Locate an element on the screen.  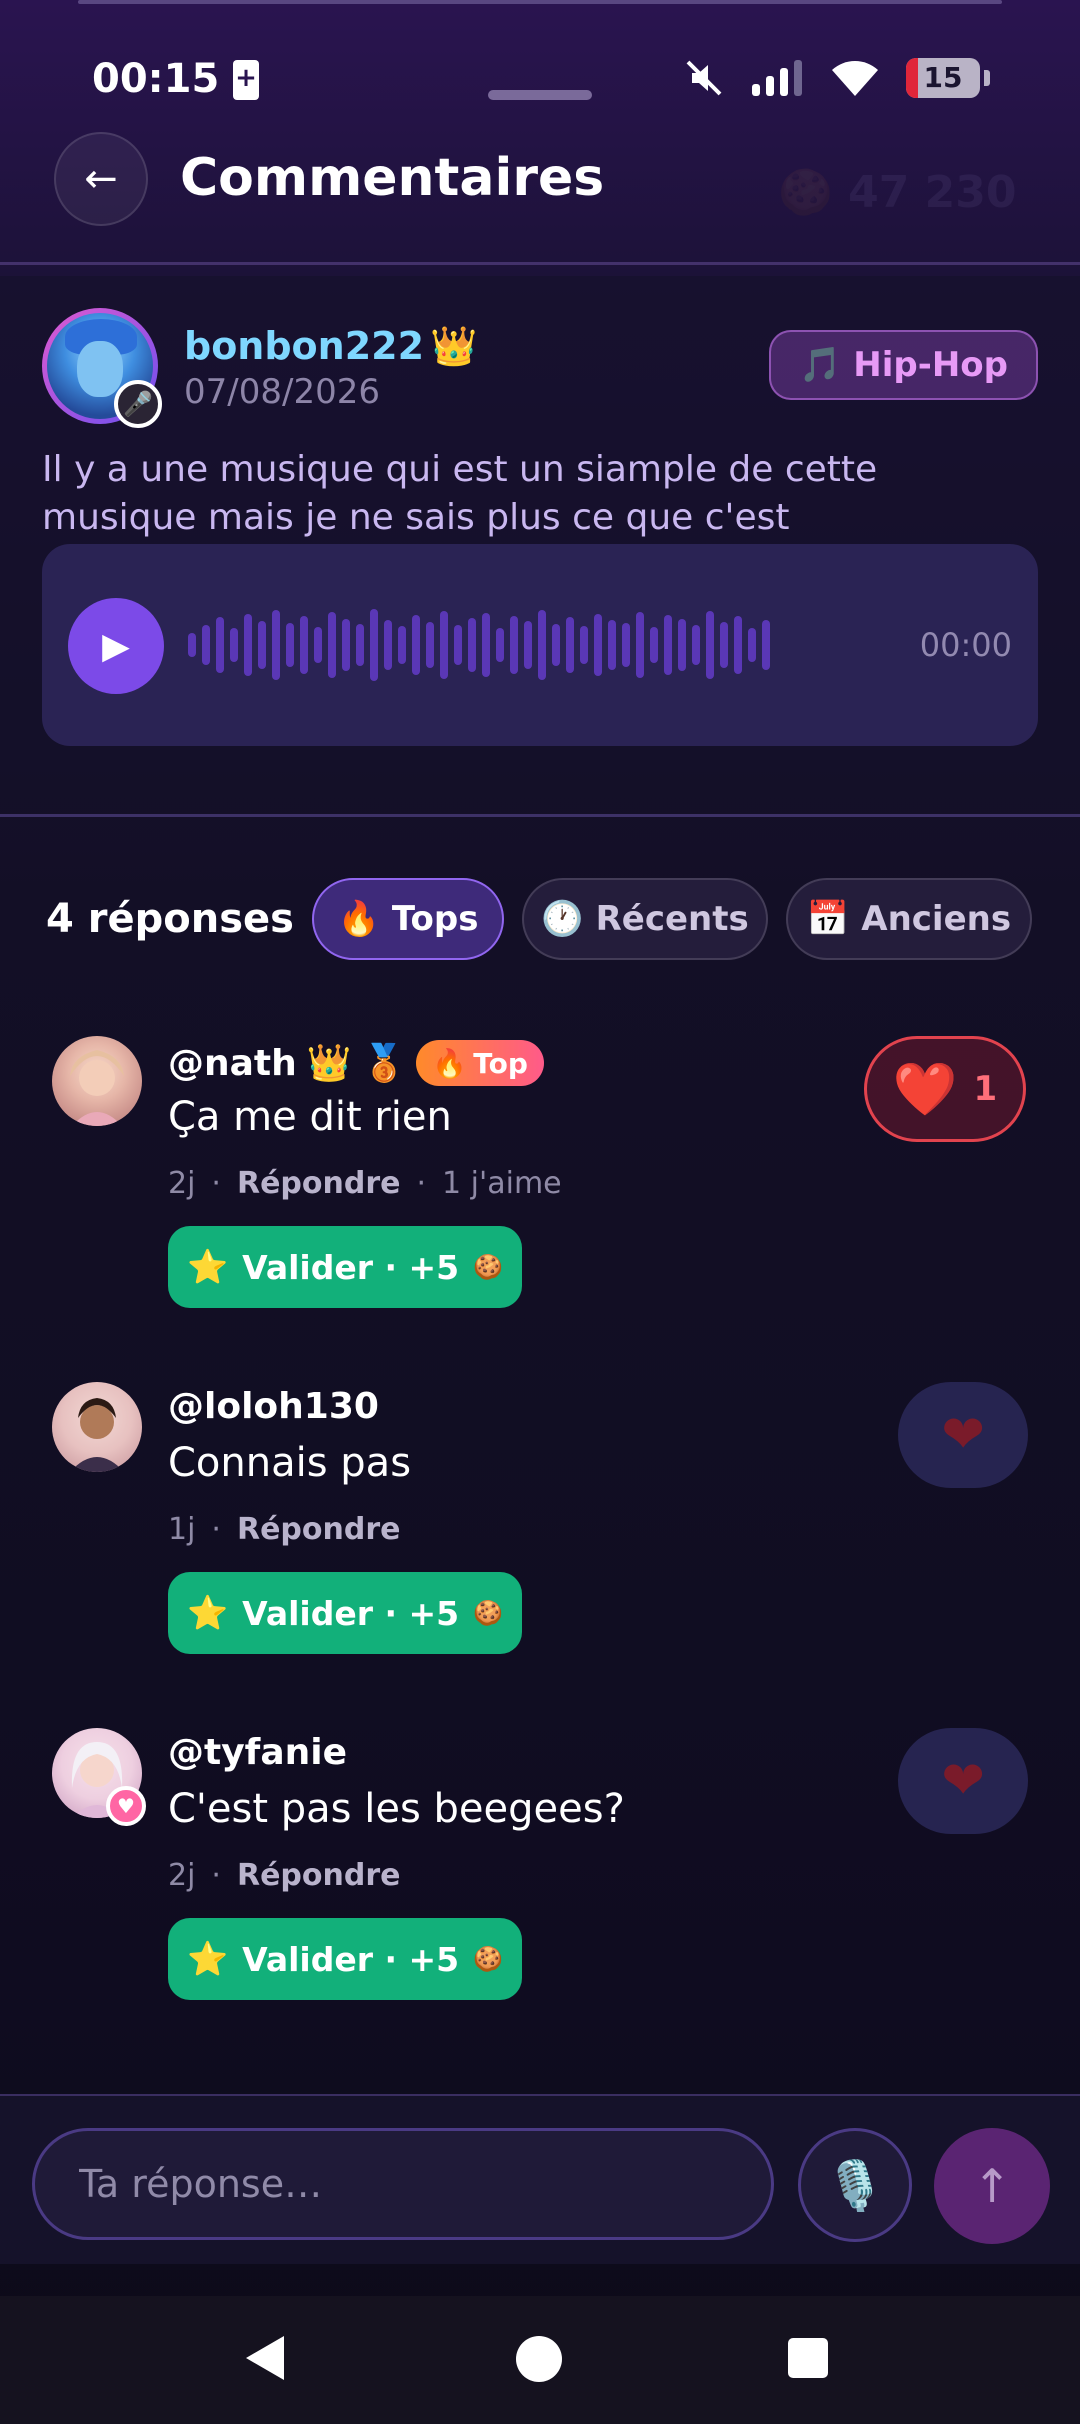
reply-handle: @loloh130 is located at coordinates (273, 1406).